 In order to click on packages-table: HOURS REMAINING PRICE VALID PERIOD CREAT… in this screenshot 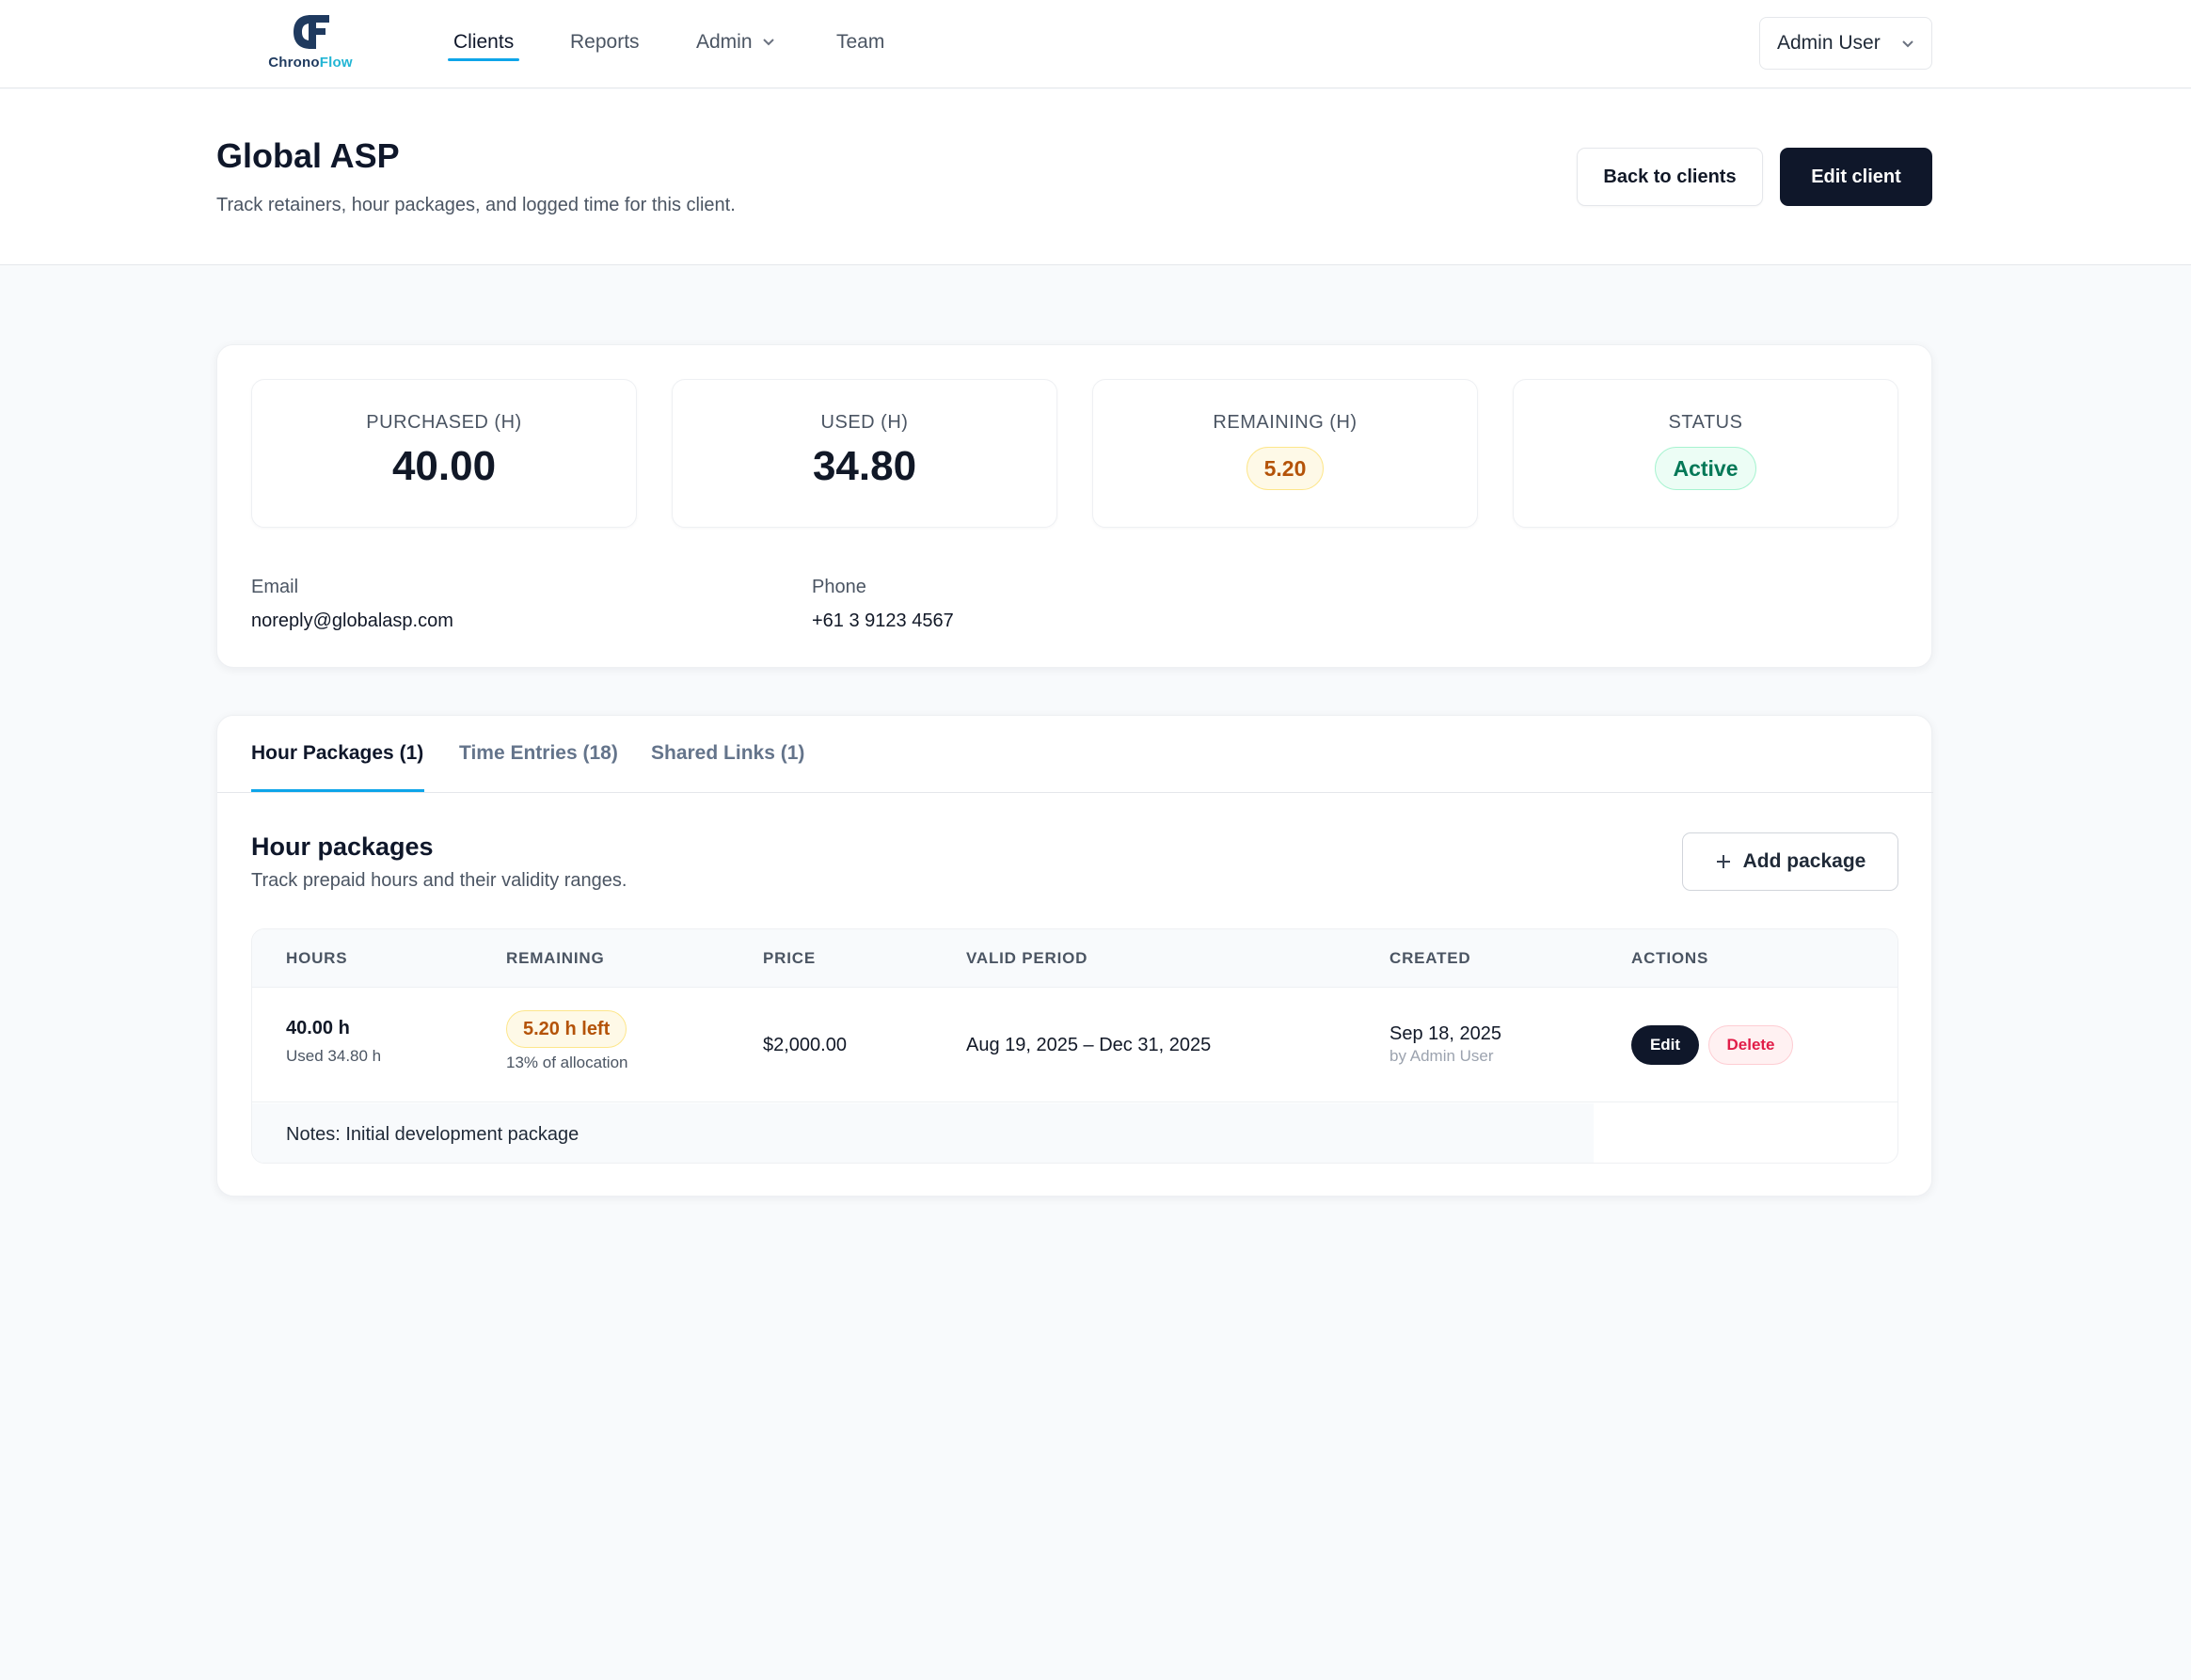, I will do `click(1074, 1046)`.